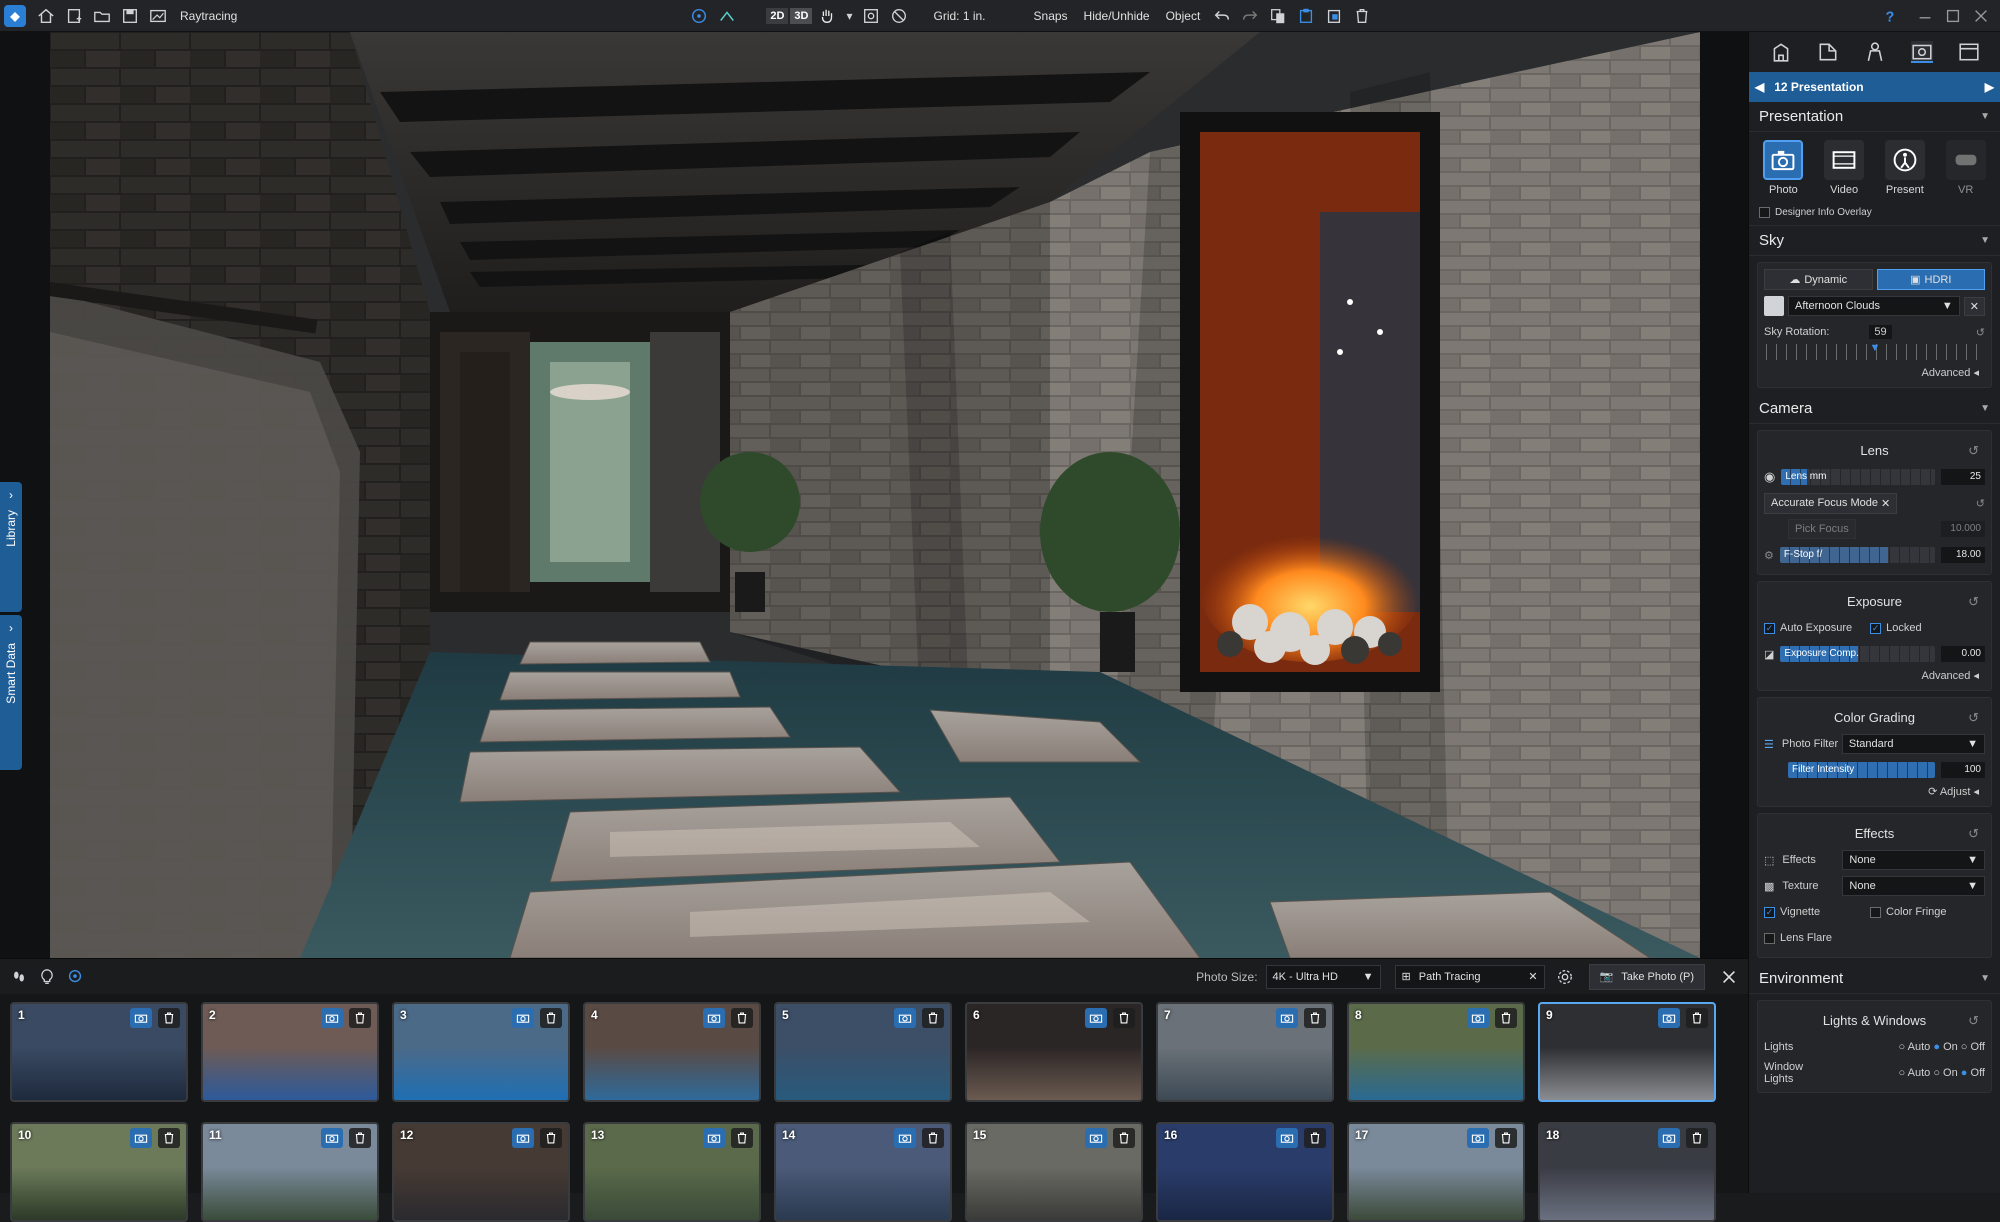 The image size is (2000, 1222). Describe the element at coordinates (74, 16) in the screenshot. I see `new-plan-icon` at that location.